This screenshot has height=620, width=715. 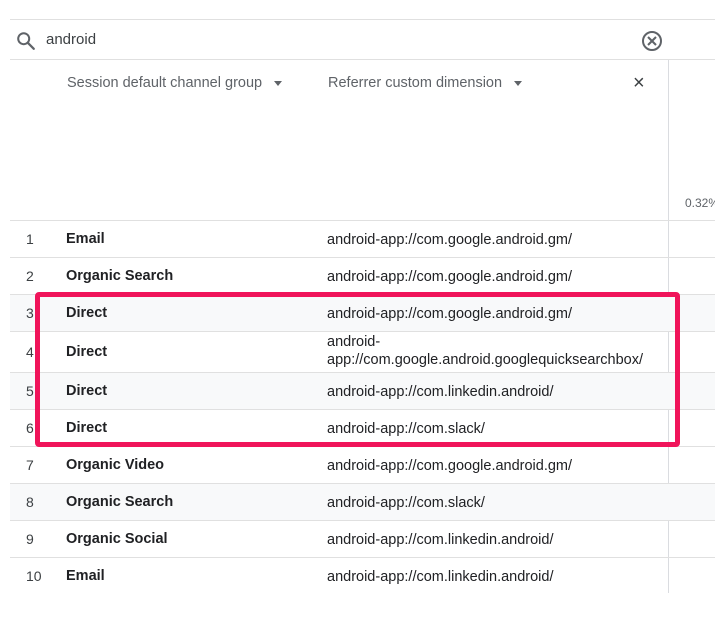 I want to click on column-header-channel: Session default channel group, so click(x=175, y=83).